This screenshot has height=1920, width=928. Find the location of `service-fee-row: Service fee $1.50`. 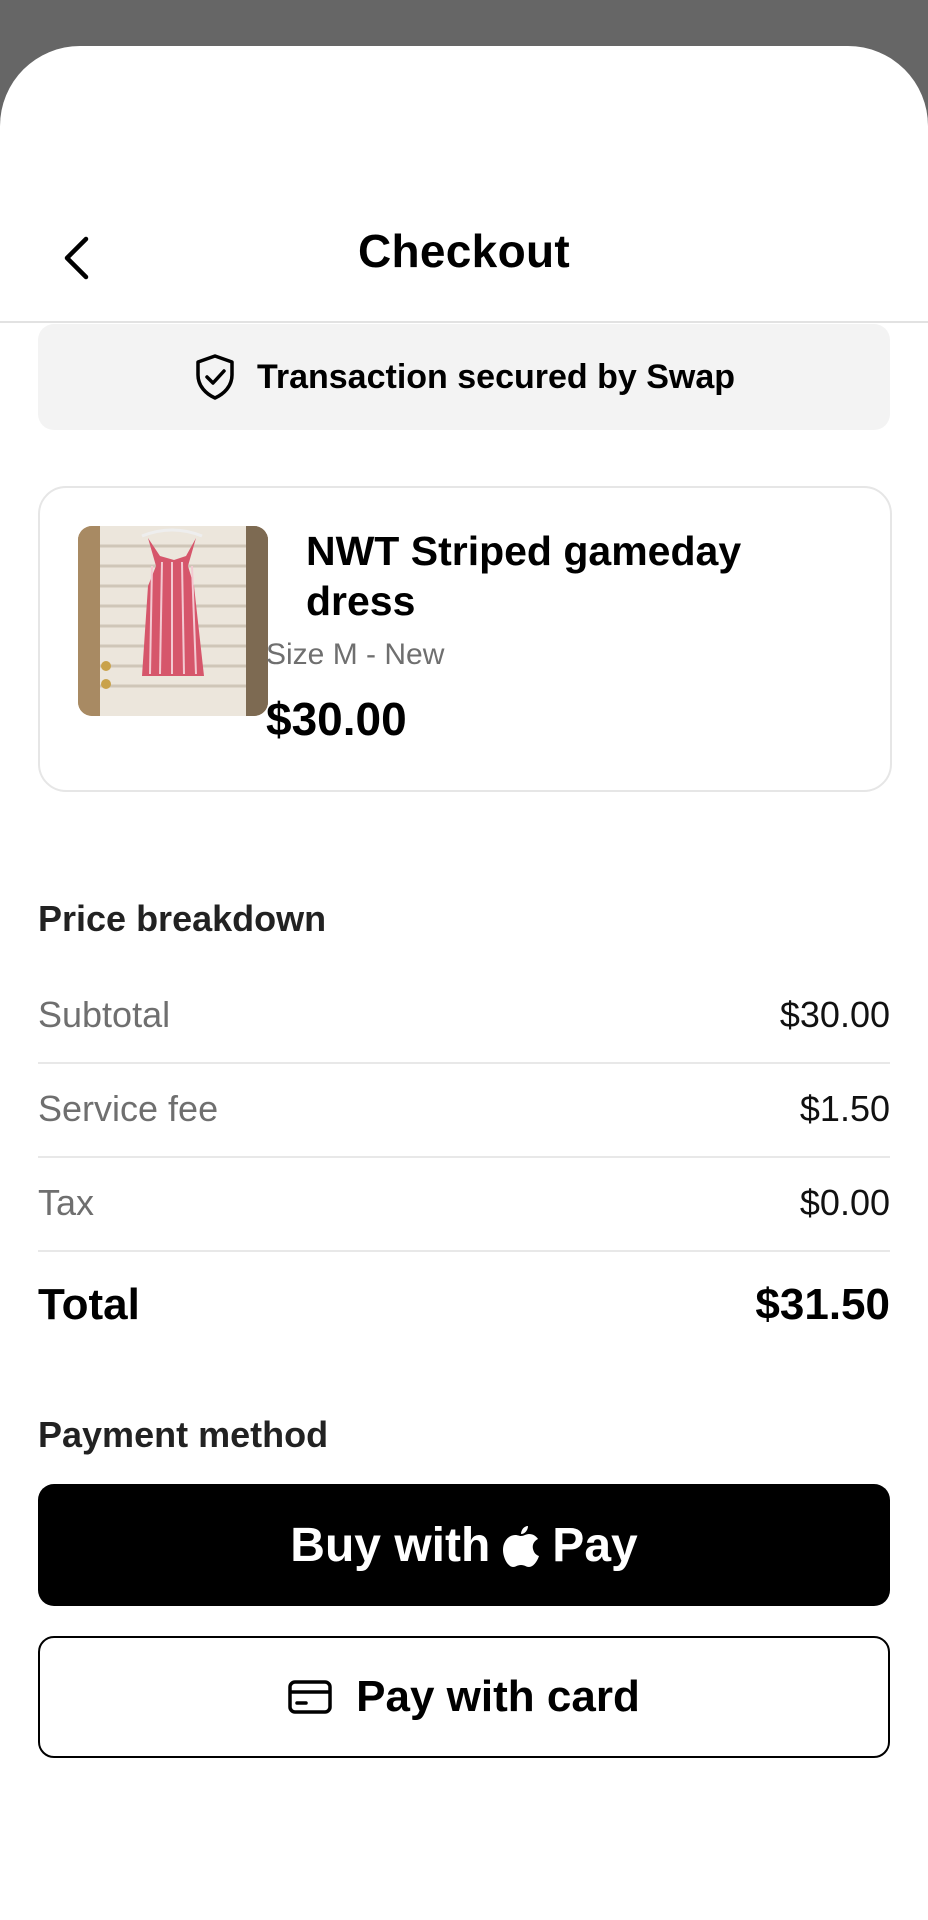

service-fee-row: Service fee $1.50 is located at coordinates (464, 1110).